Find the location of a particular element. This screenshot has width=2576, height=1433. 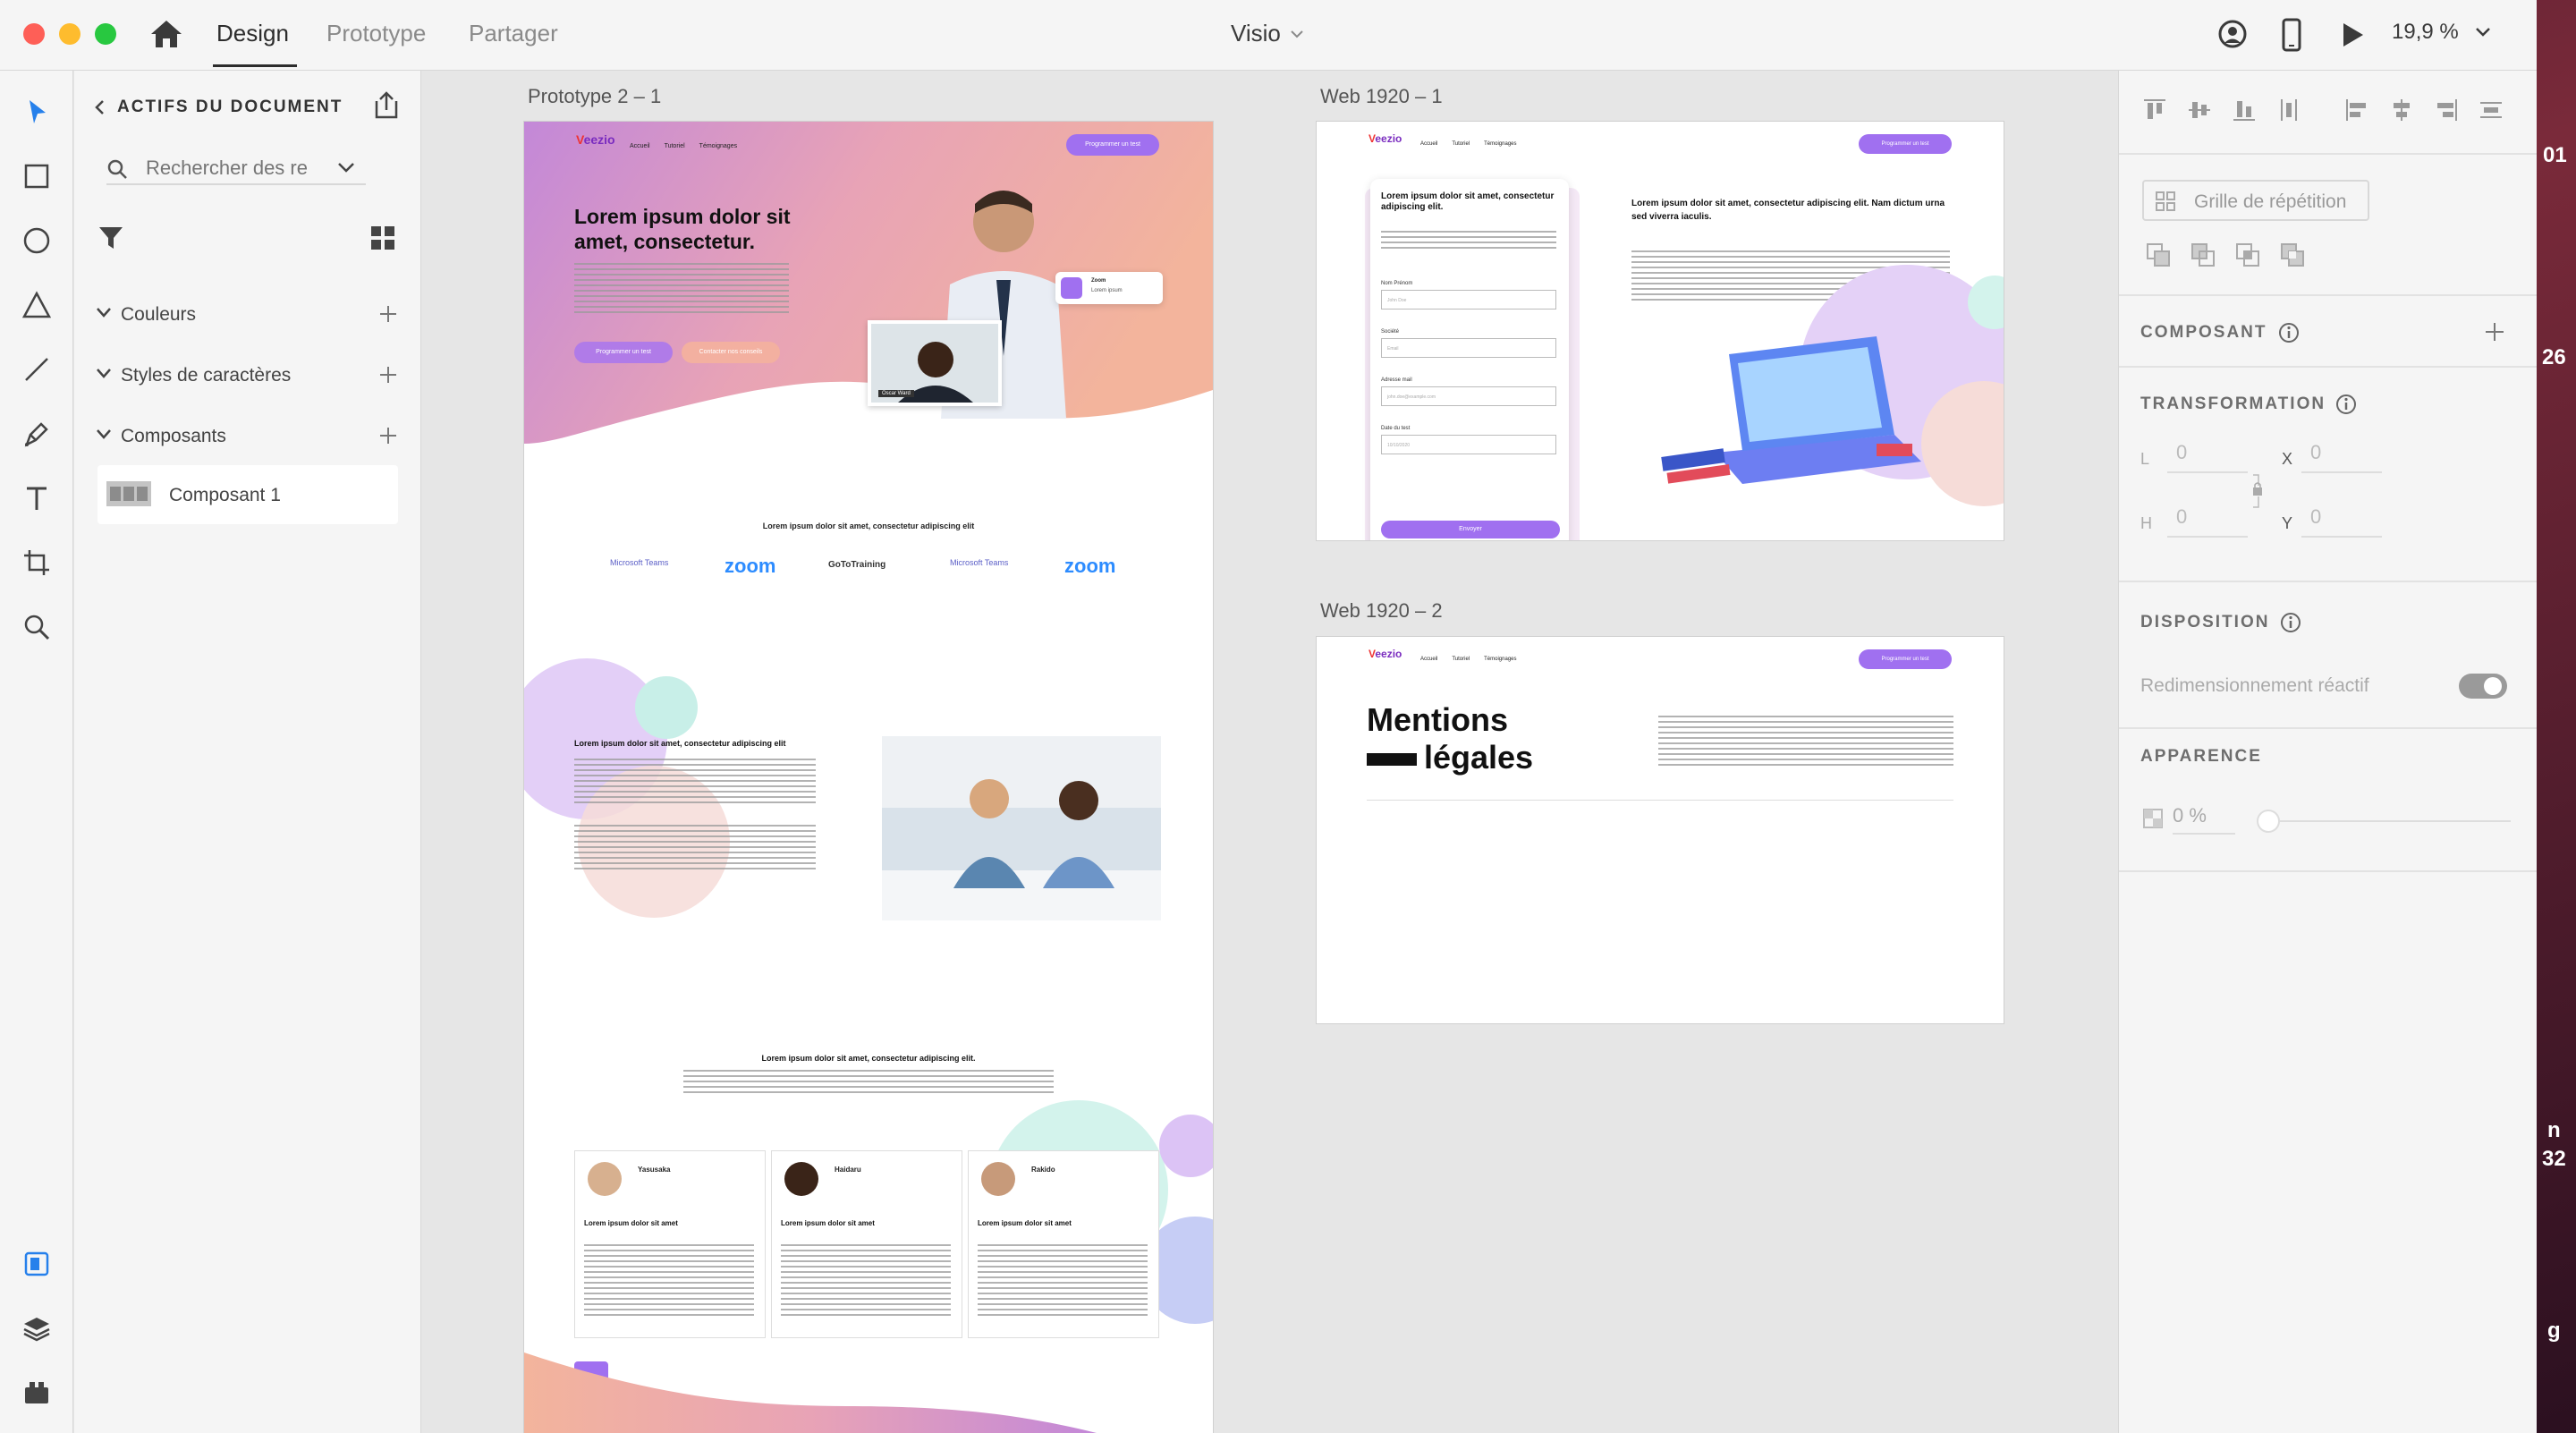

polygon-tool-icon is located at coordinates (36, 305).